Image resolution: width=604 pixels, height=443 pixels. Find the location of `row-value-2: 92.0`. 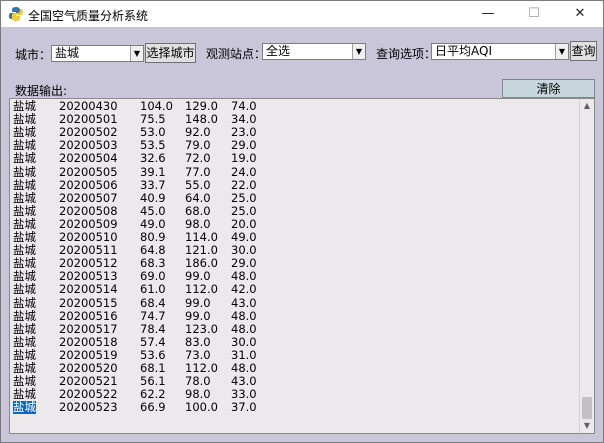

row-value-2: 92.0 is located at coordinates (198, 132).